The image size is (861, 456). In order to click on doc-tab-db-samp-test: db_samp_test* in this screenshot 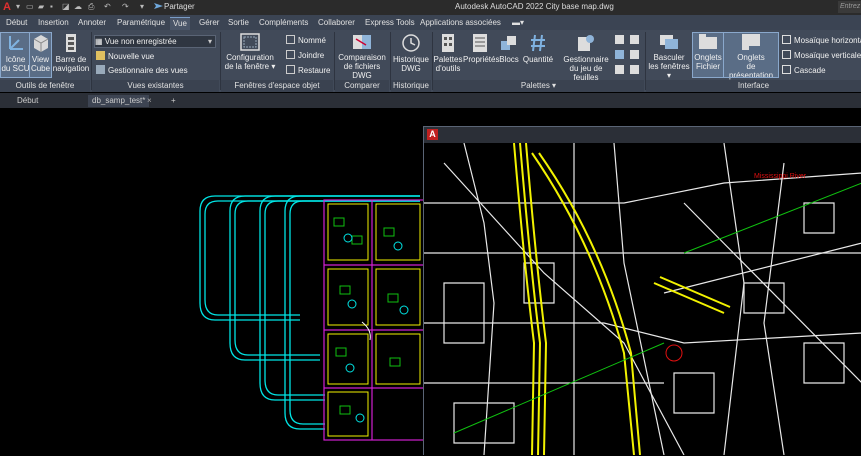, I will do `click(119, 101)`.